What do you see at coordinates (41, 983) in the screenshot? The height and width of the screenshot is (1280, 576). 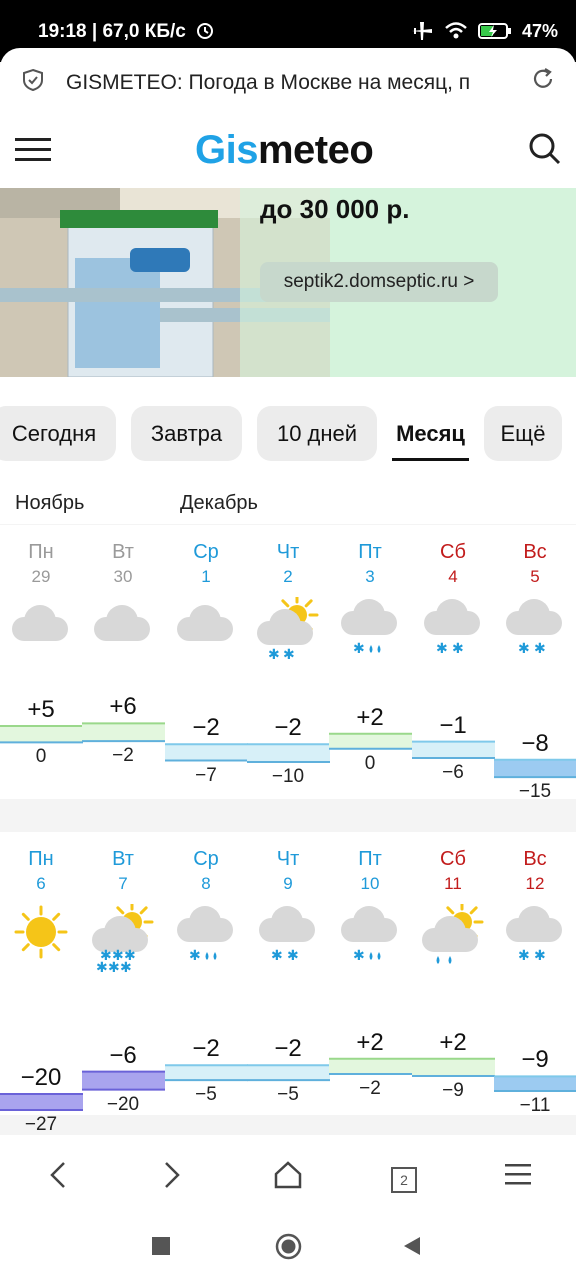 I see `day-cell: Пн 6 −20 −27` at bounding box center [41, 983].